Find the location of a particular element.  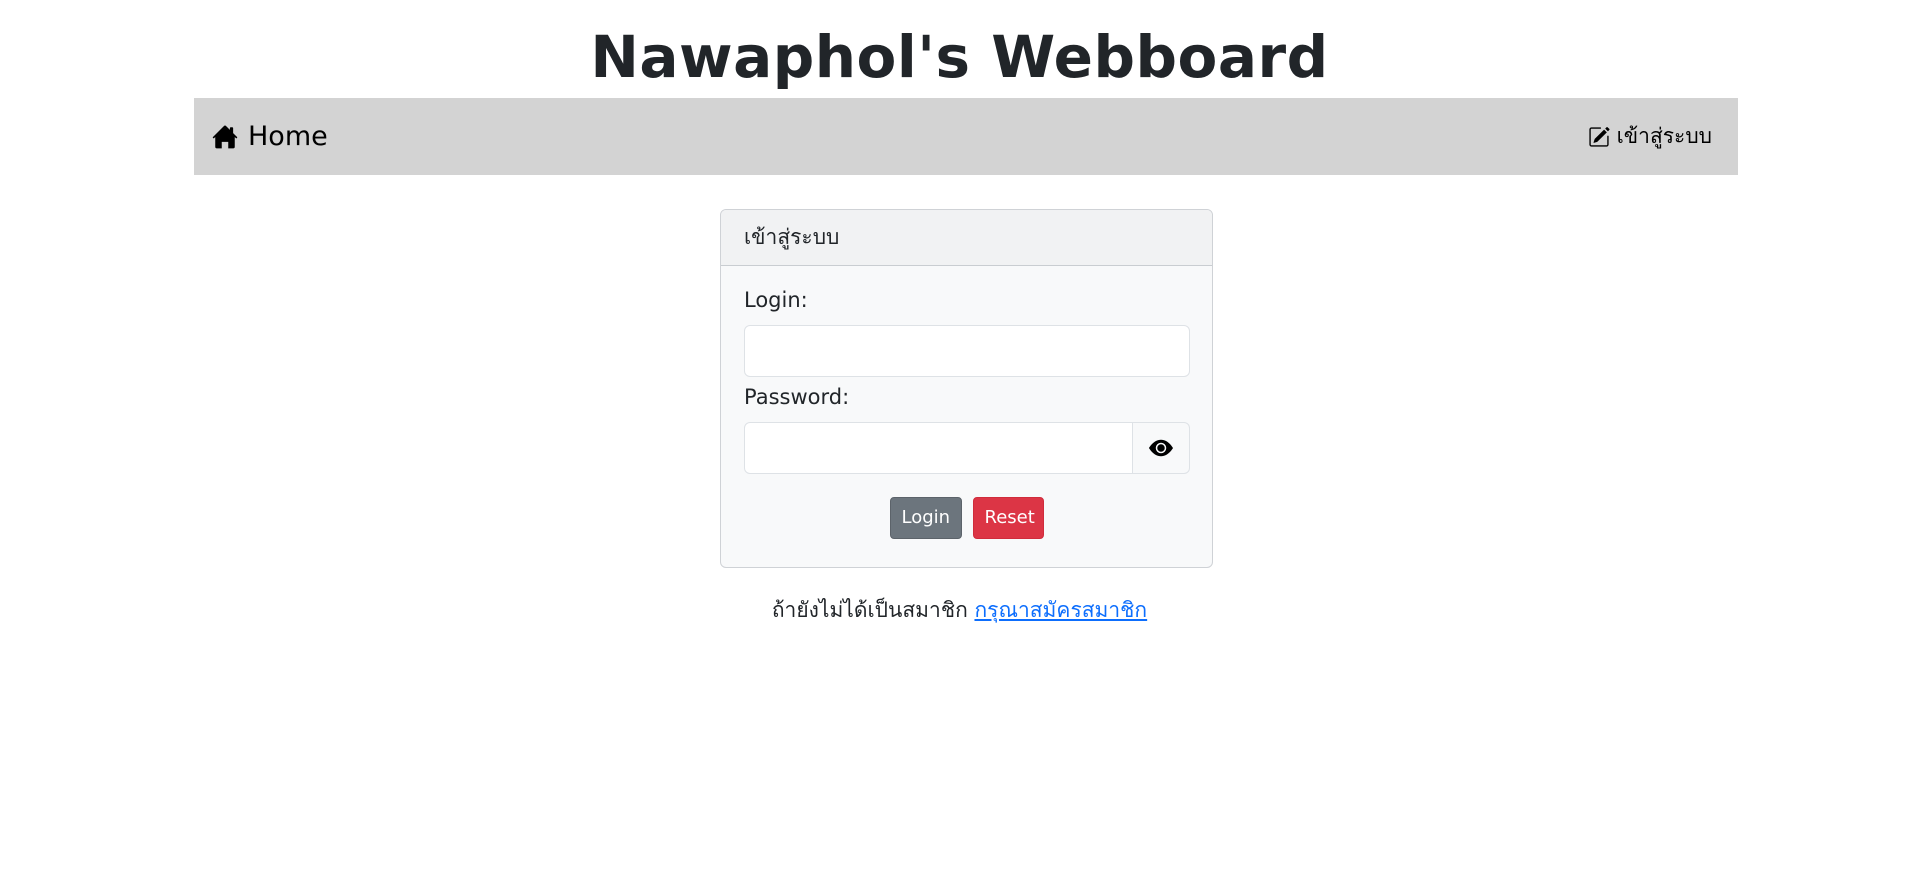

register-prompt: ถ้ายังไม่ได้เป็นสมาชิก กรุณาสมัครสมาชิก is located at coordinates (959, 610).